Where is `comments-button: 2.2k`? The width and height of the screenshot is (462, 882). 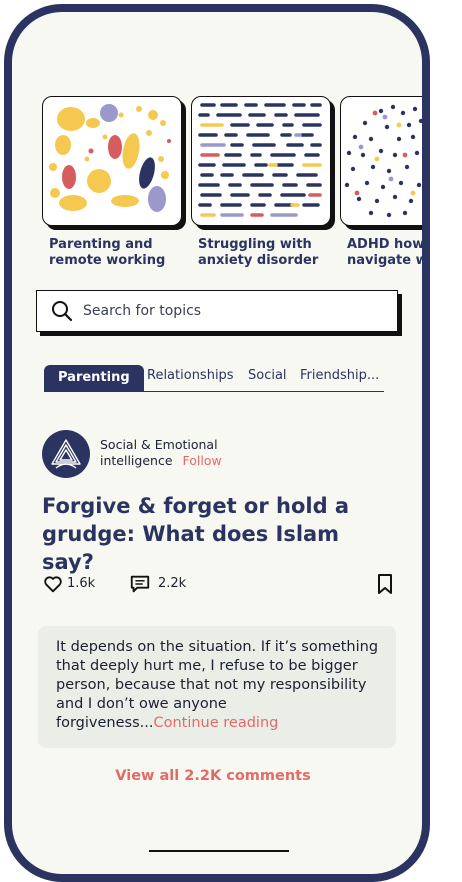 comments-button: 2.2k is located at coordinates (163, 584).